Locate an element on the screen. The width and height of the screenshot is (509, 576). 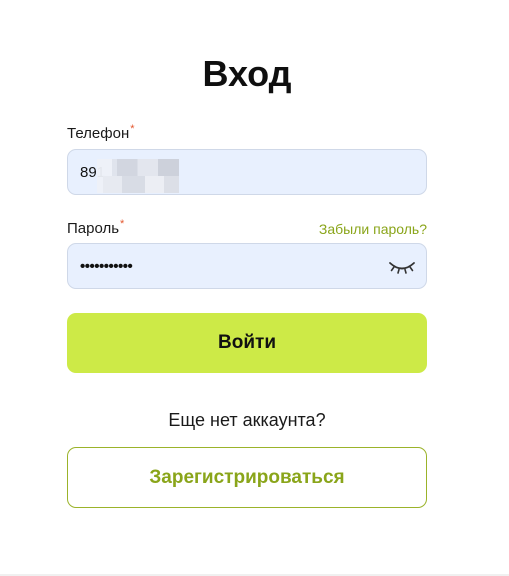
password-input: ••••••••••• is located at coordinates (106, 267).